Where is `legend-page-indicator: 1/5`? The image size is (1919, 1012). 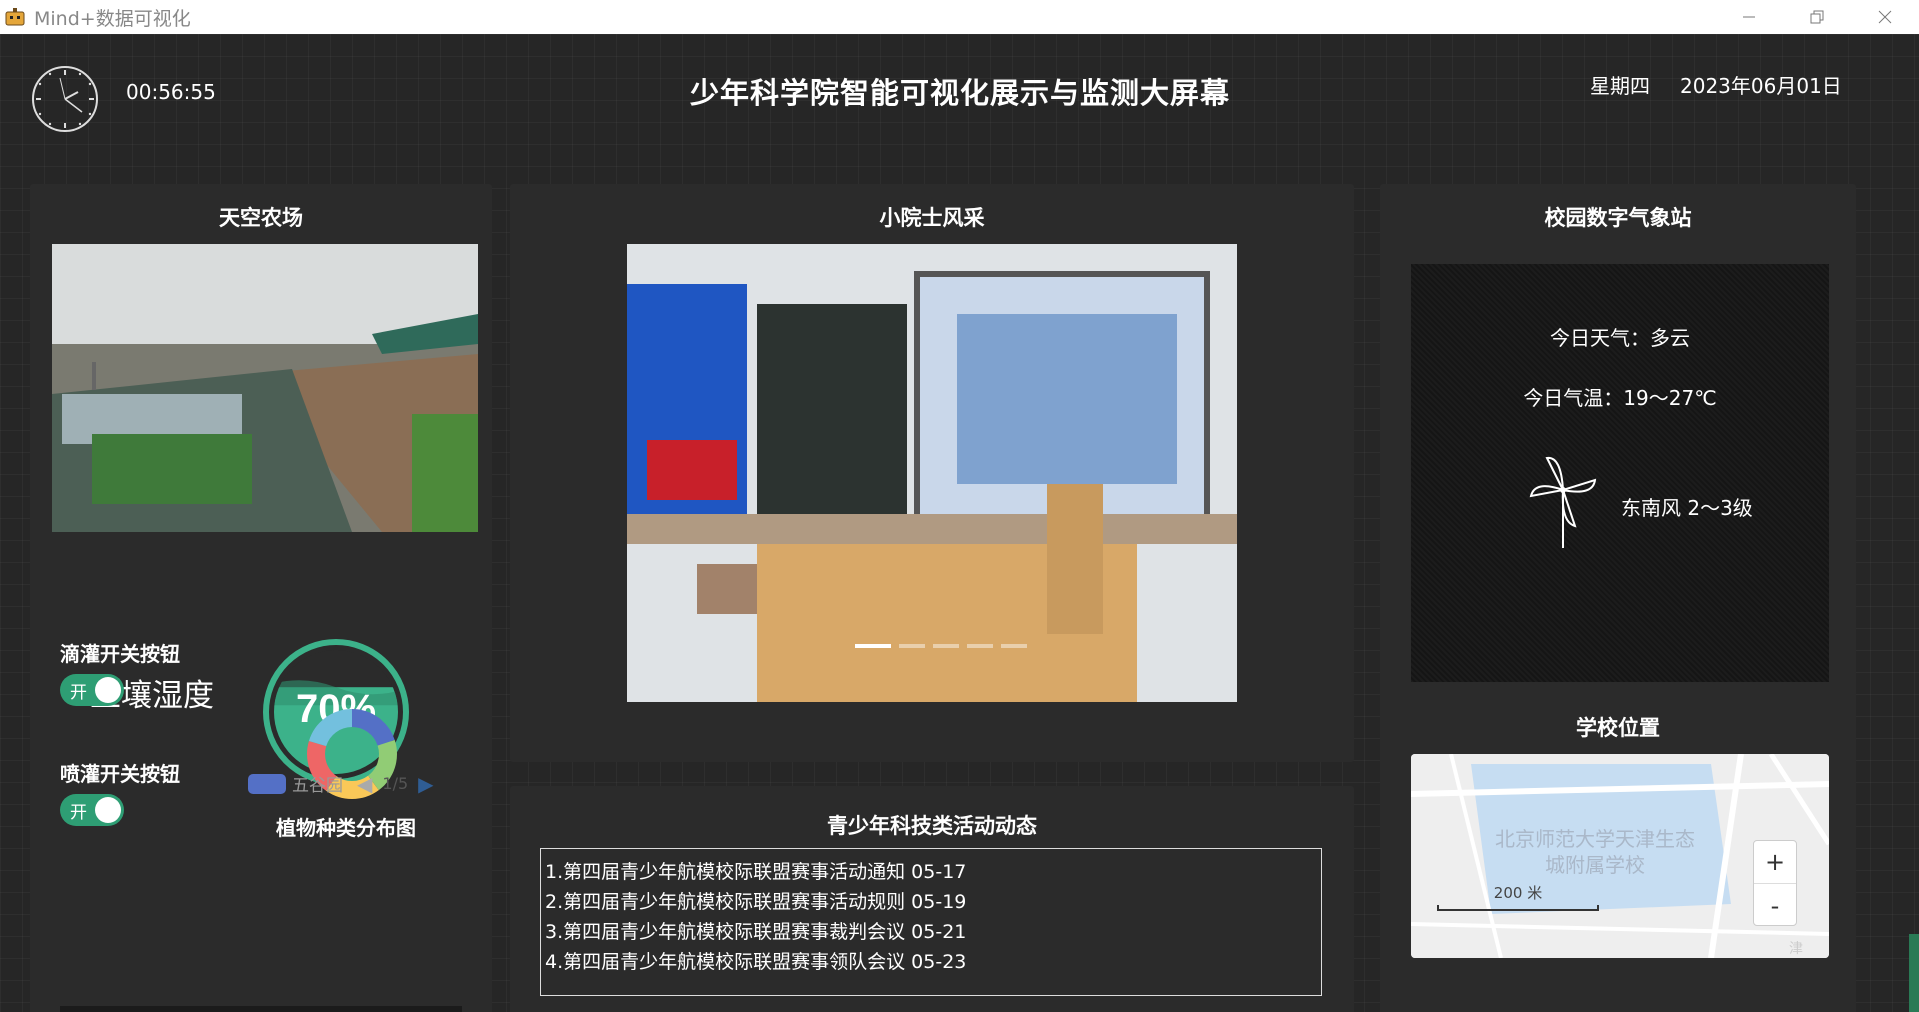 legend-page-indicator: 1/5 is located at coordinates (395, 783).